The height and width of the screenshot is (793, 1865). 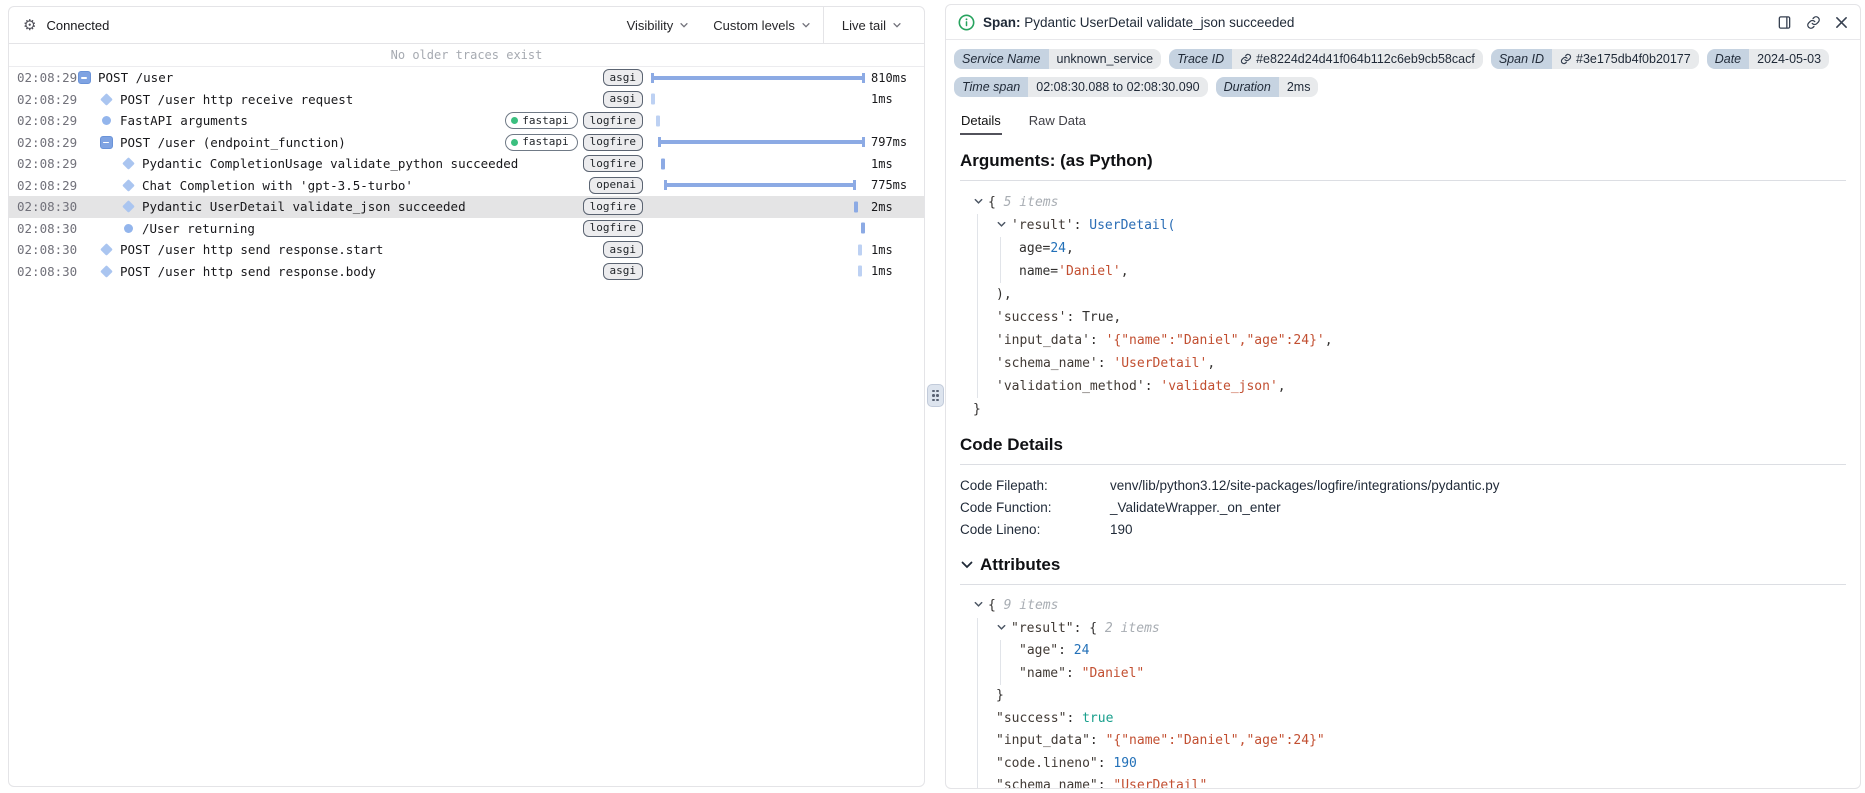 I want to click on code-token: "name", so click(x=1042, y=673).